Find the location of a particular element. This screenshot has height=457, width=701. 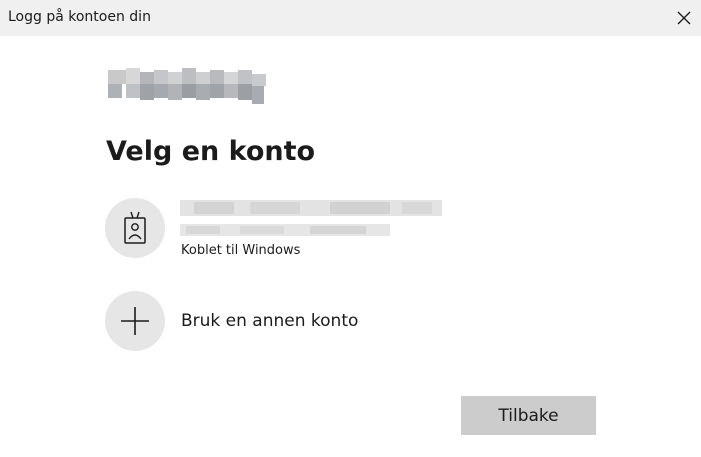

close-button is located at coordinates (684, 18).